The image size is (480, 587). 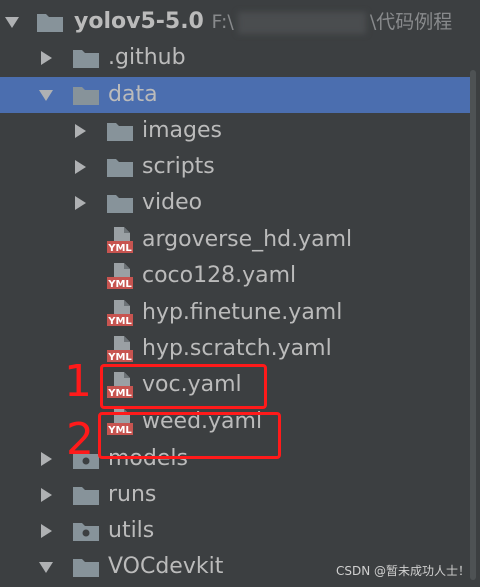 I want to click on tree-item-hyp-finetune-yaml: YML hyp.finetune.yaml, so click(x=236, y=313).